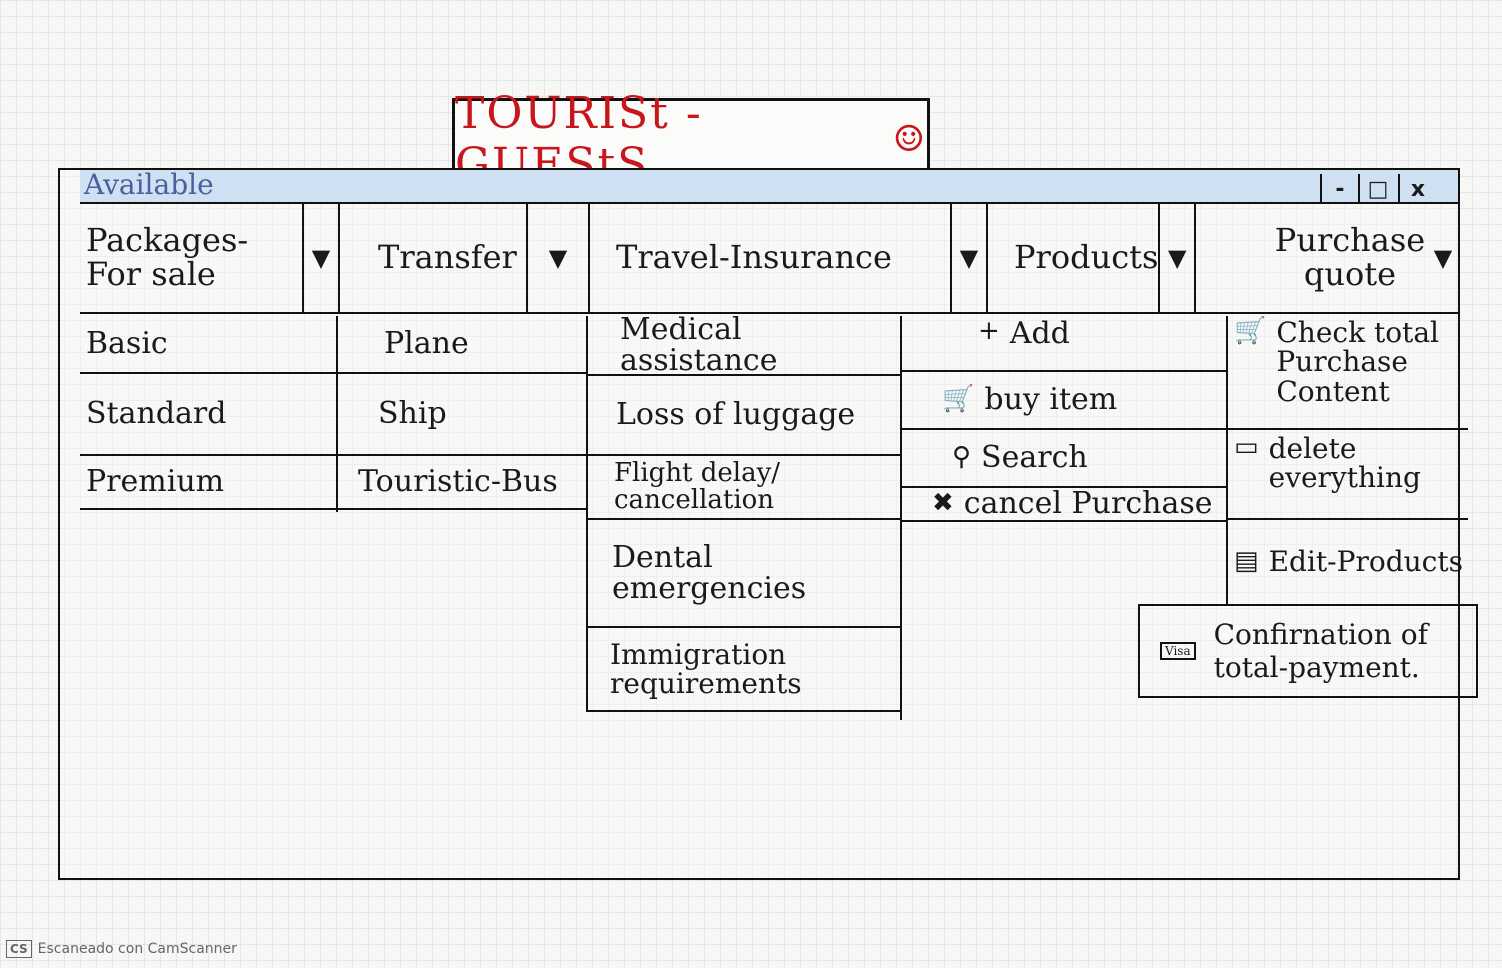  I want to click on menu-item-label: Edit-Products, so click(1365, 562).